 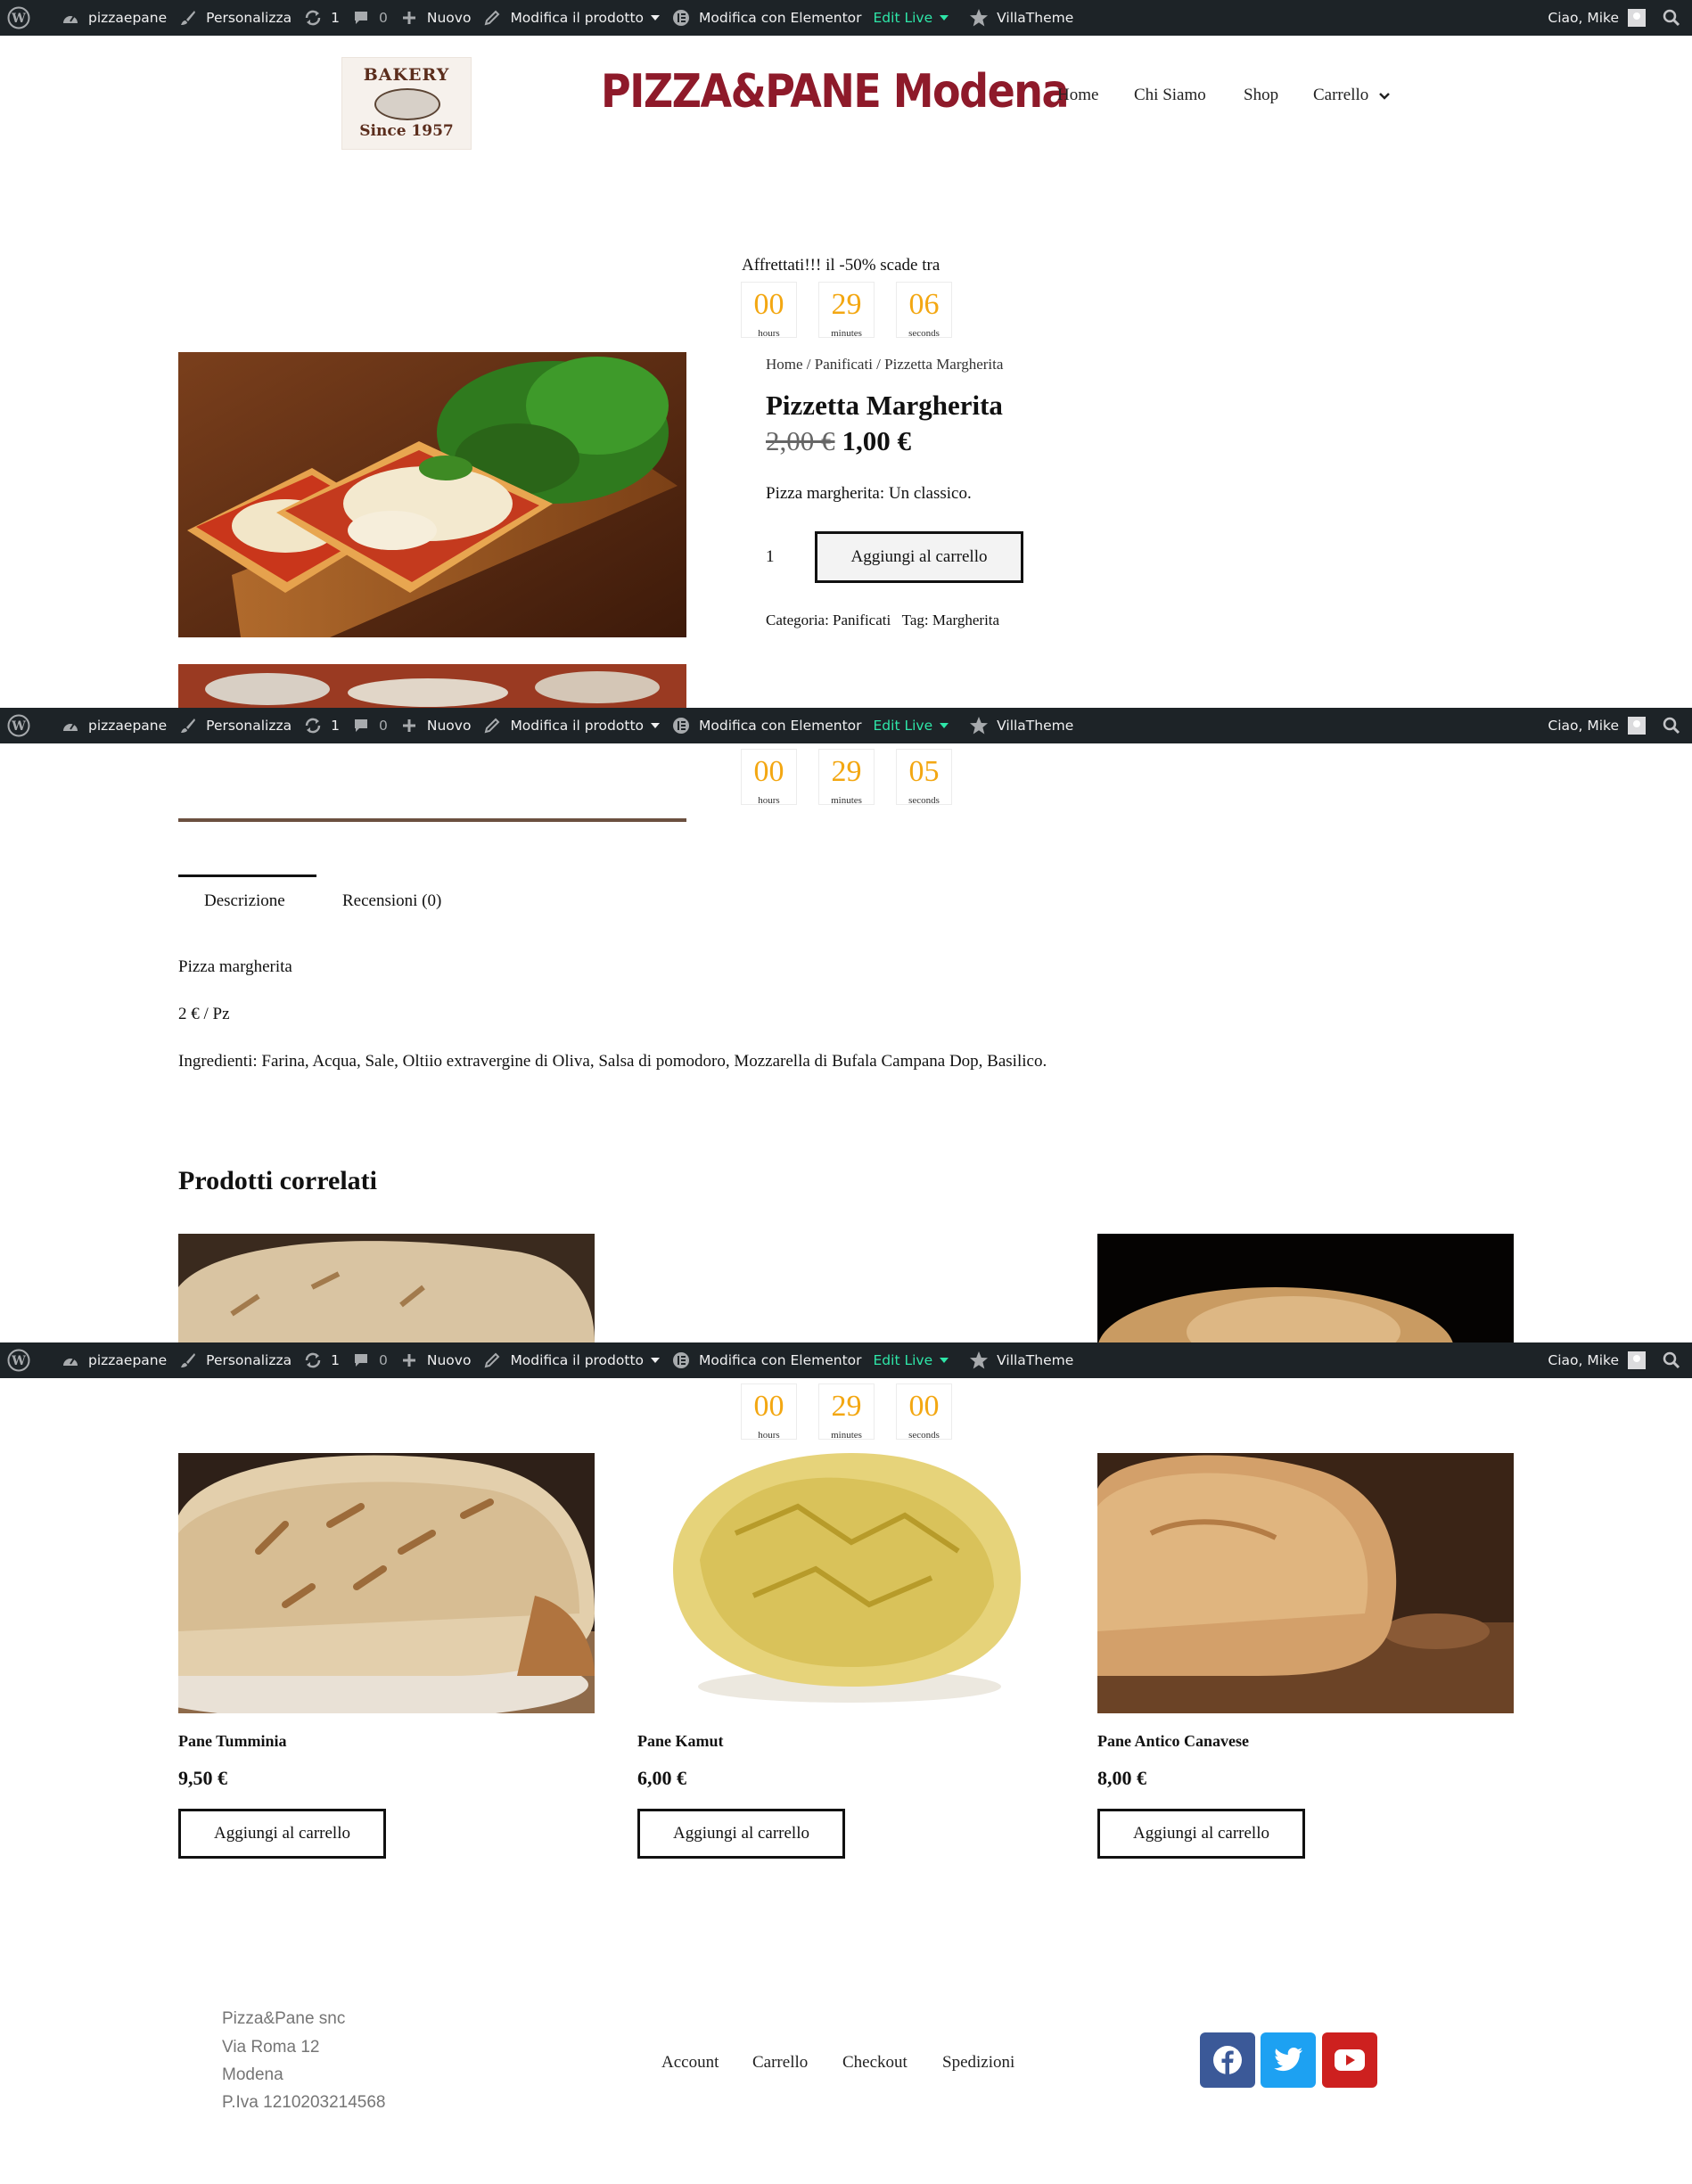 What do you see at coordinates (690, 2063) in the screenshot?
I see `footer-link-account: Account` at bounding box center [690, 2063].